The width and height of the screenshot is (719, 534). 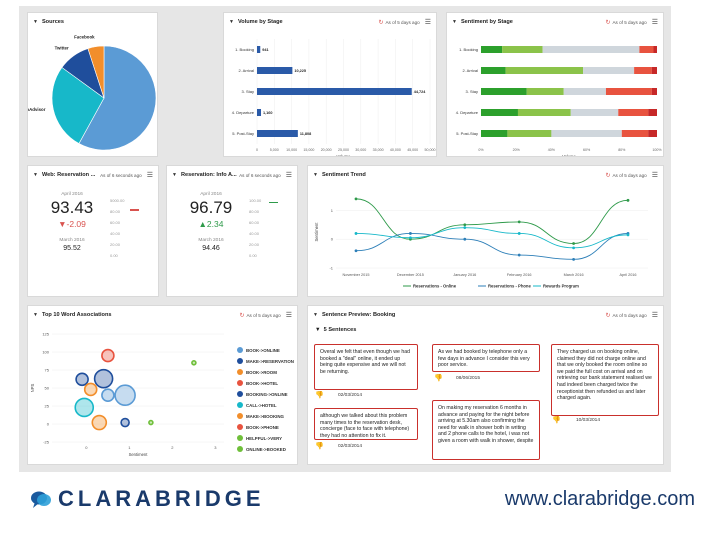 I want to click on legend-label: BOOK->ROOM, so click(x=261, y=372).